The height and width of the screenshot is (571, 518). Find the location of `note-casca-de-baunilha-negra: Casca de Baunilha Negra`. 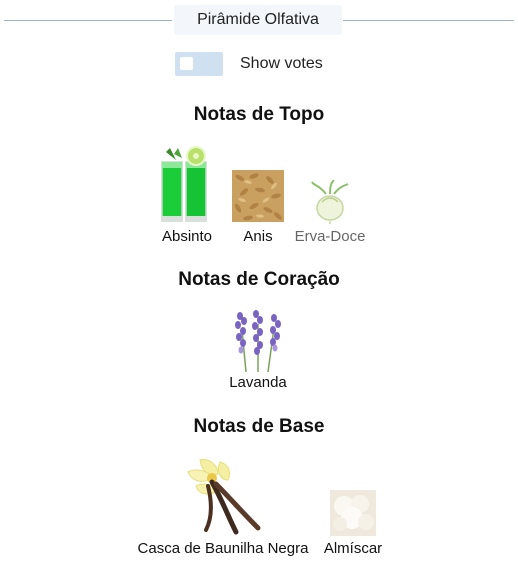

note-casca-de-baunilha-negra: Casca de Baunilha Negra is located at coordinates (223, 508).